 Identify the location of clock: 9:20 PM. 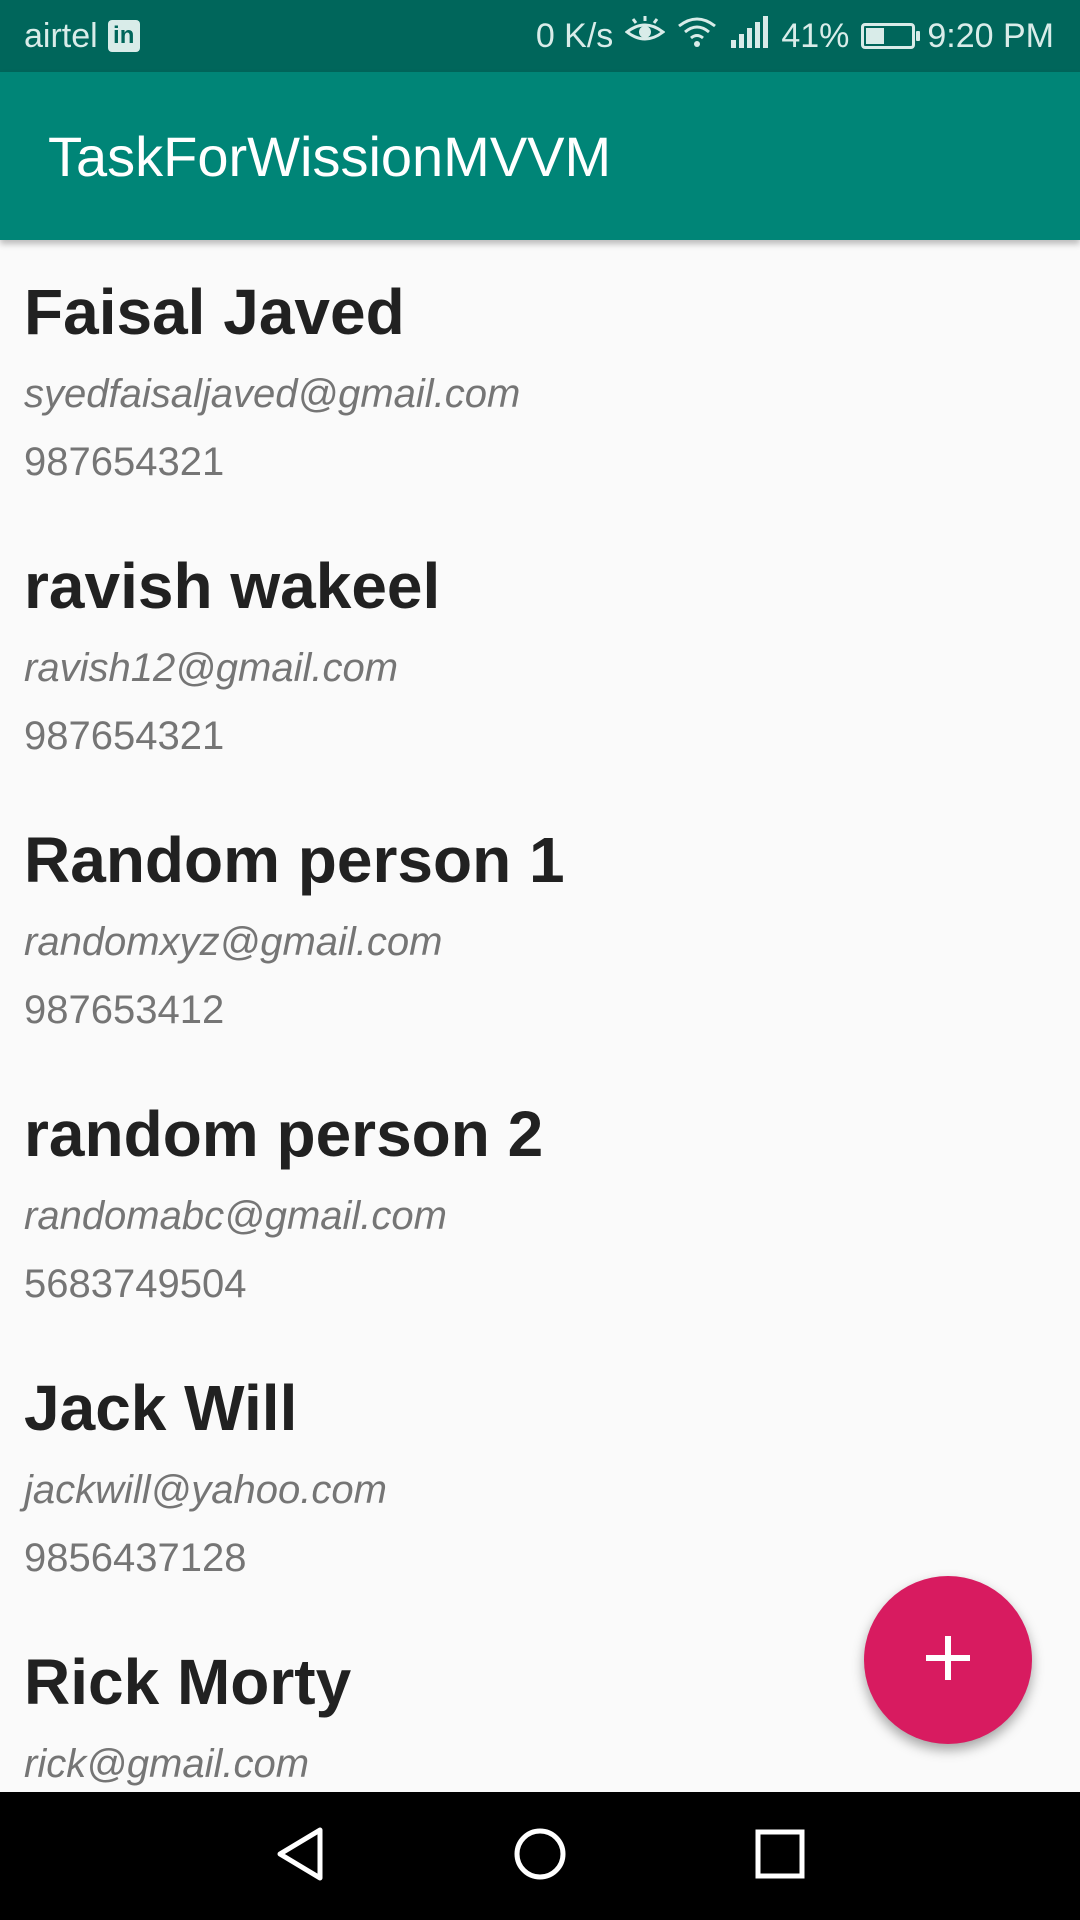
(990, 35).